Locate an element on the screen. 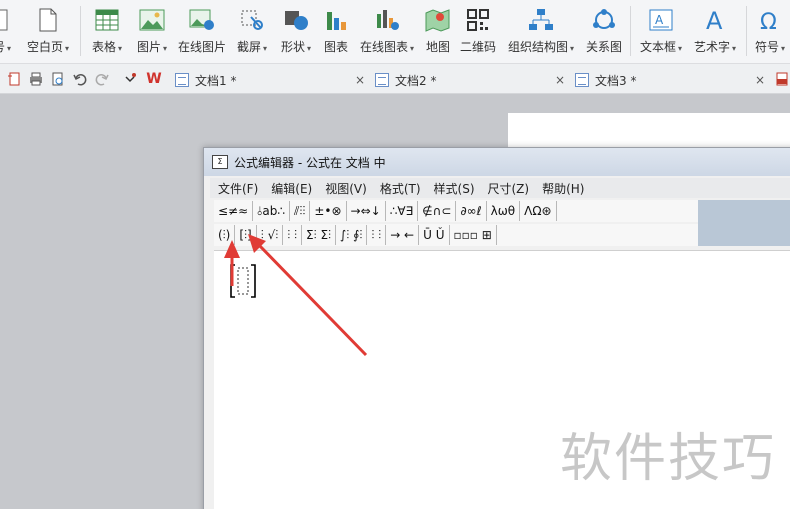 This screenshot has width=790, height=509. symbol-palette-toolbar: ≤≠≈ ⫰ab∴ ⫽⫶⫶ ±•⊗ →⇔↓ ∴∀∃ ∉∩⊂ ∂∞ℓ λωθ ΛΩ⊛ is located at coordinates (456, 211).